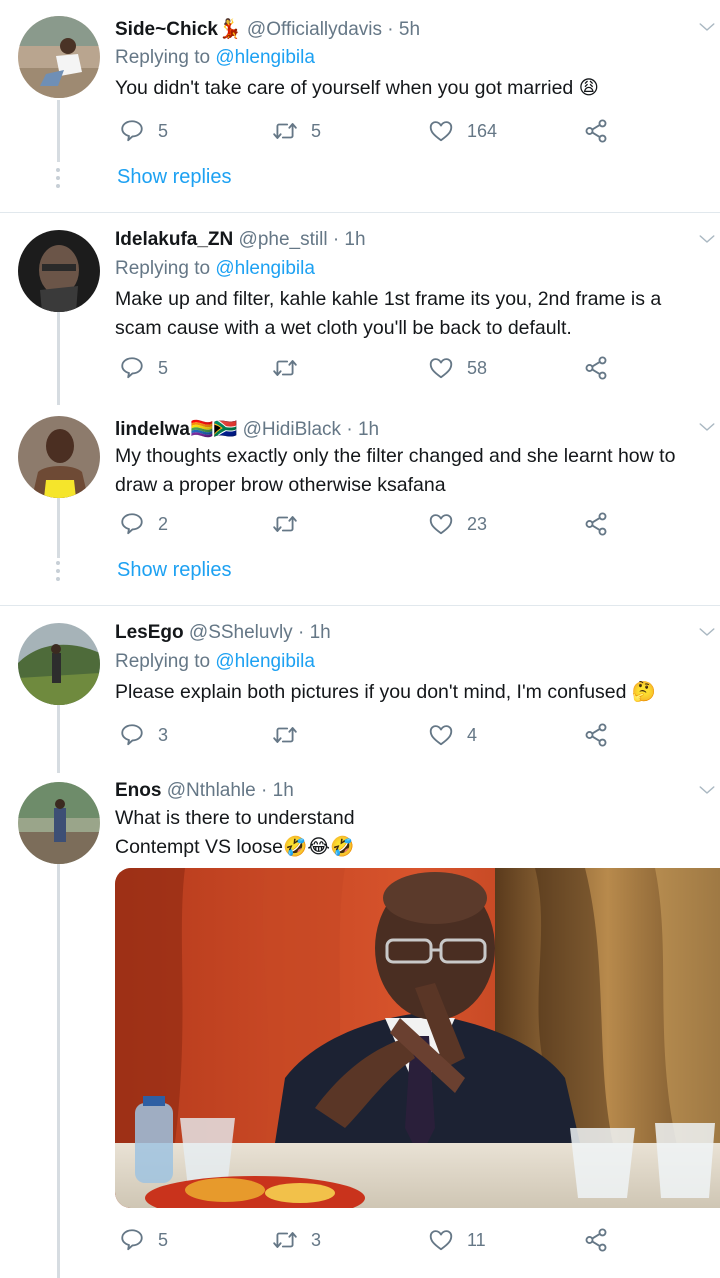 Image resolution: width=720 pixels, height=1278 pixels. What do you see at coordinates (482, 130) in the screenshot?
I see `like-count: 164` at bounding box center [482, 130].